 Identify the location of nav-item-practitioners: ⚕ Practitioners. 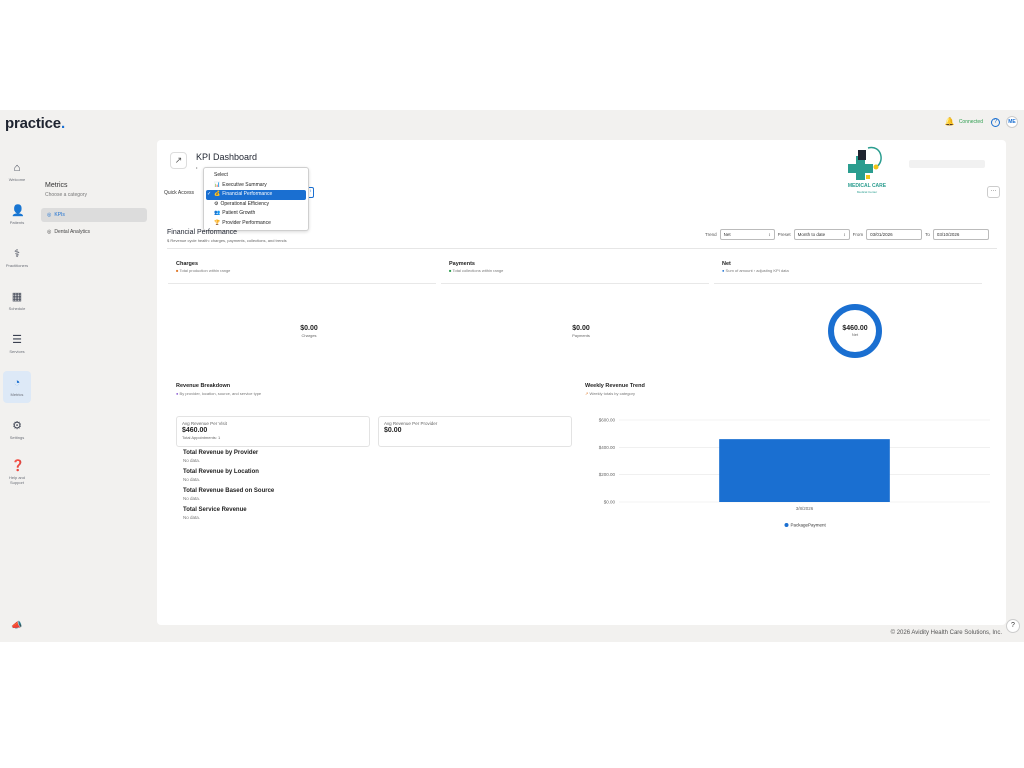
(17, 257).